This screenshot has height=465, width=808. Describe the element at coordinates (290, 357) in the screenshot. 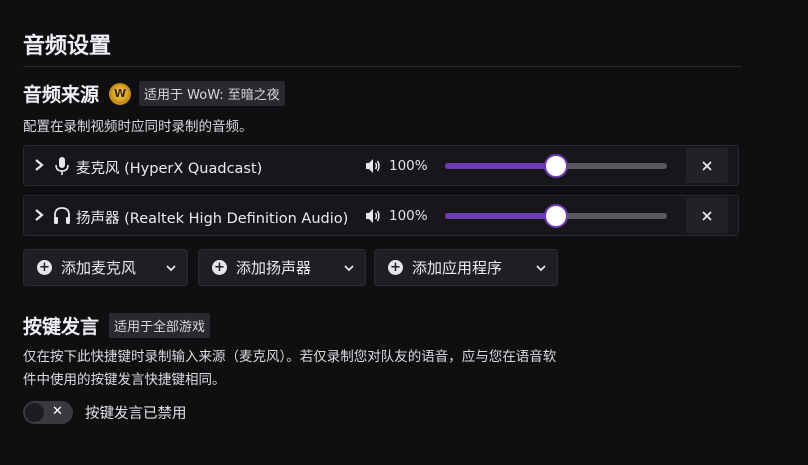

I see `push-to-talk-description-line1: 仅在按下此快捷键时录制输入来源（麦克风）。若仅录制您对队友的语音，应与您在语音软` at that location.